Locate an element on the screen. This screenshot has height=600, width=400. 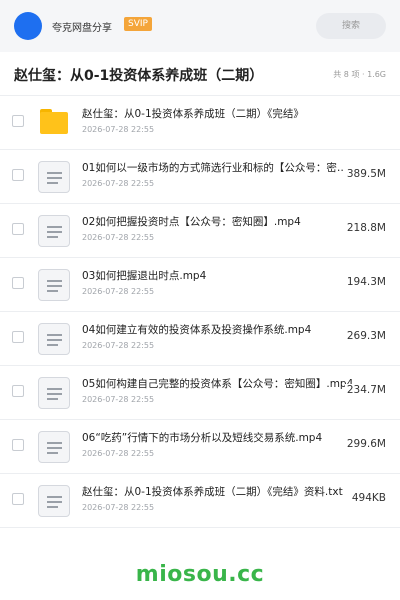
file-name: 01如何以一级市场的方式筛选行业和标的【公众号：密知圈】.mp4 is located at coordinates (218, 168).